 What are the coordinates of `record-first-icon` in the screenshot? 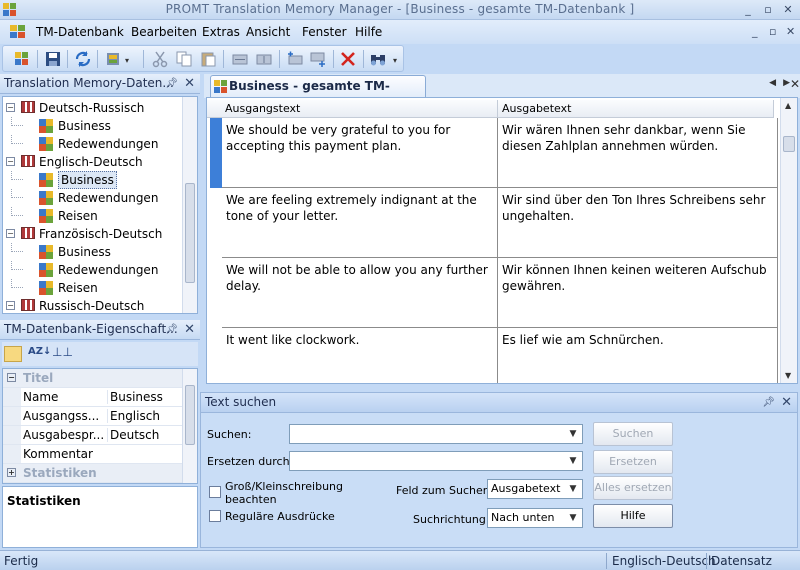 It's located at (240, 59).